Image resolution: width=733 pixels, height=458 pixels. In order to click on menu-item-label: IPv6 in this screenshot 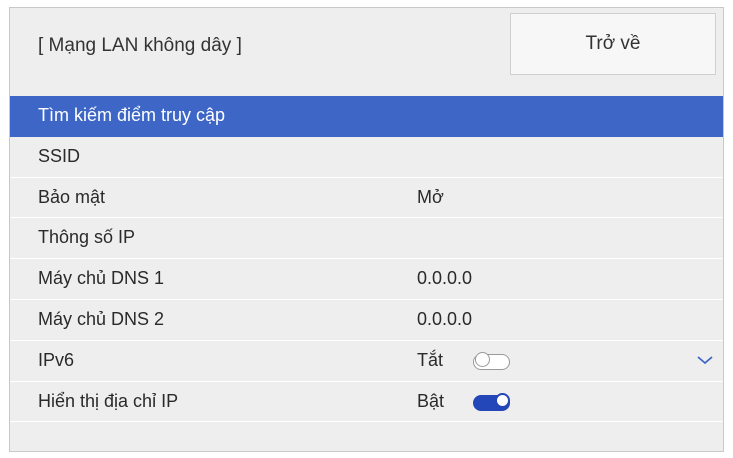, I will do `click(56, 359)`.